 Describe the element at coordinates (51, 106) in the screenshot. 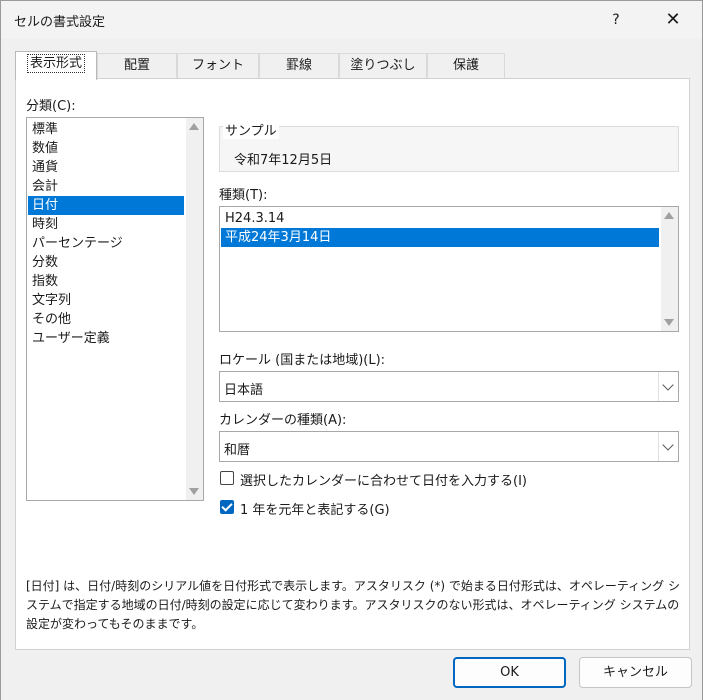

I see `category-label: 分類(C):` at that location.